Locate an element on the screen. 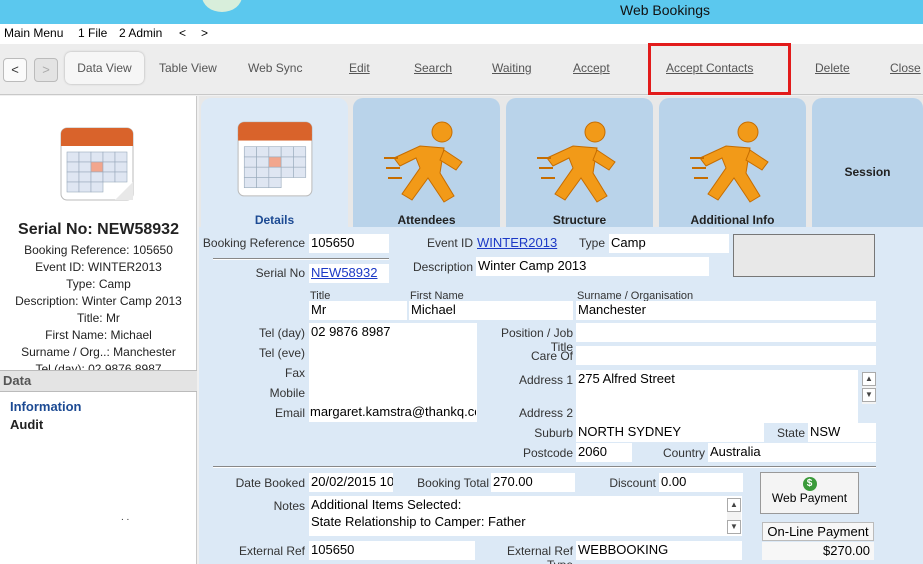 This screenshot has width=923, height=564. menu-back: < is located at coordinates (182, 33).